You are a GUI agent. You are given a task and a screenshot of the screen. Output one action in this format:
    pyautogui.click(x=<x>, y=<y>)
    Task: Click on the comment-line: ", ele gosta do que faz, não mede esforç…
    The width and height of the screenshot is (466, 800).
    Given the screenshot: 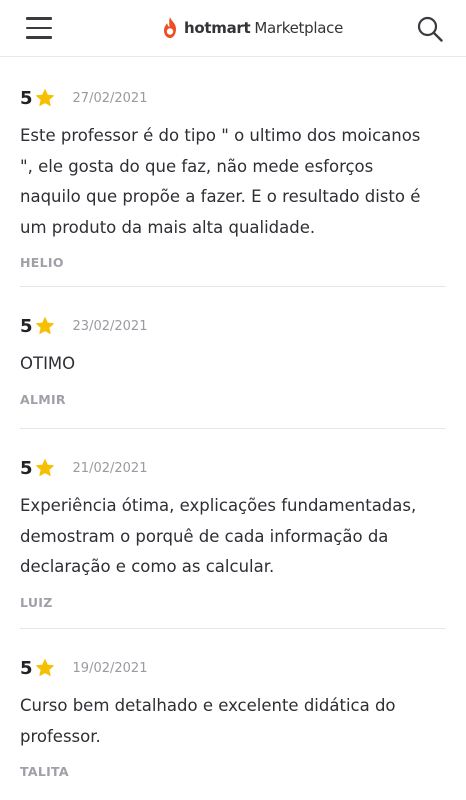 What is the action you would take?
    pyautogui.click(x=197, y=166)
    